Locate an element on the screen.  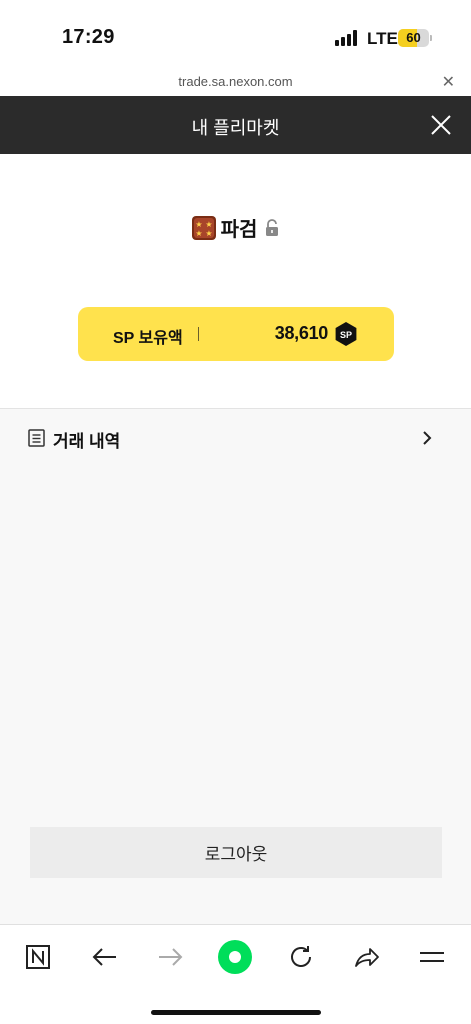
divider is located at coordinates (198, 334).